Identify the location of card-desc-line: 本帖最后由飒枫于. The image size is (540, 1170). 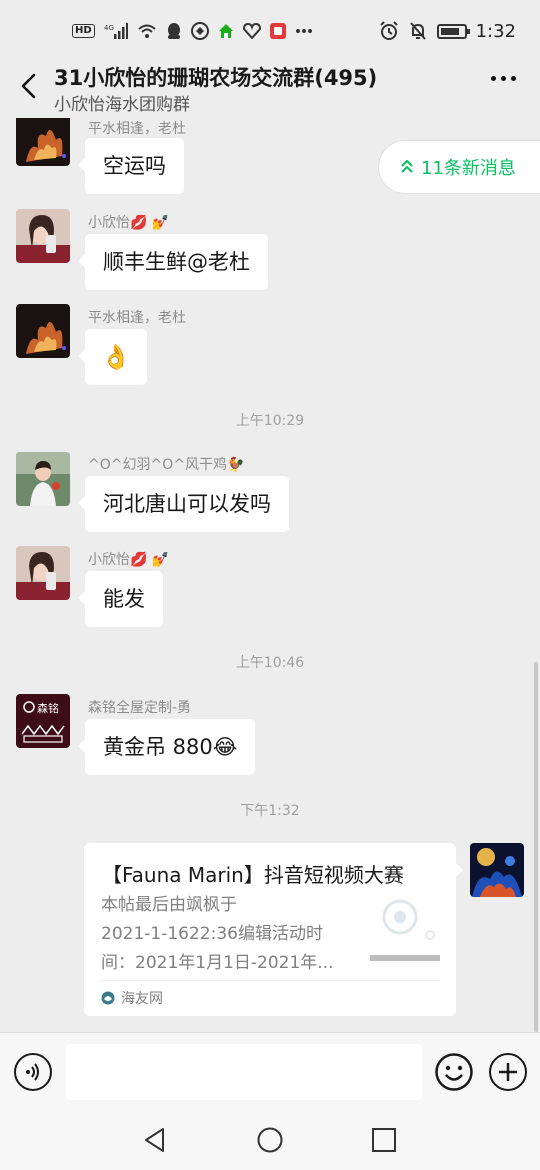
(169, 905).